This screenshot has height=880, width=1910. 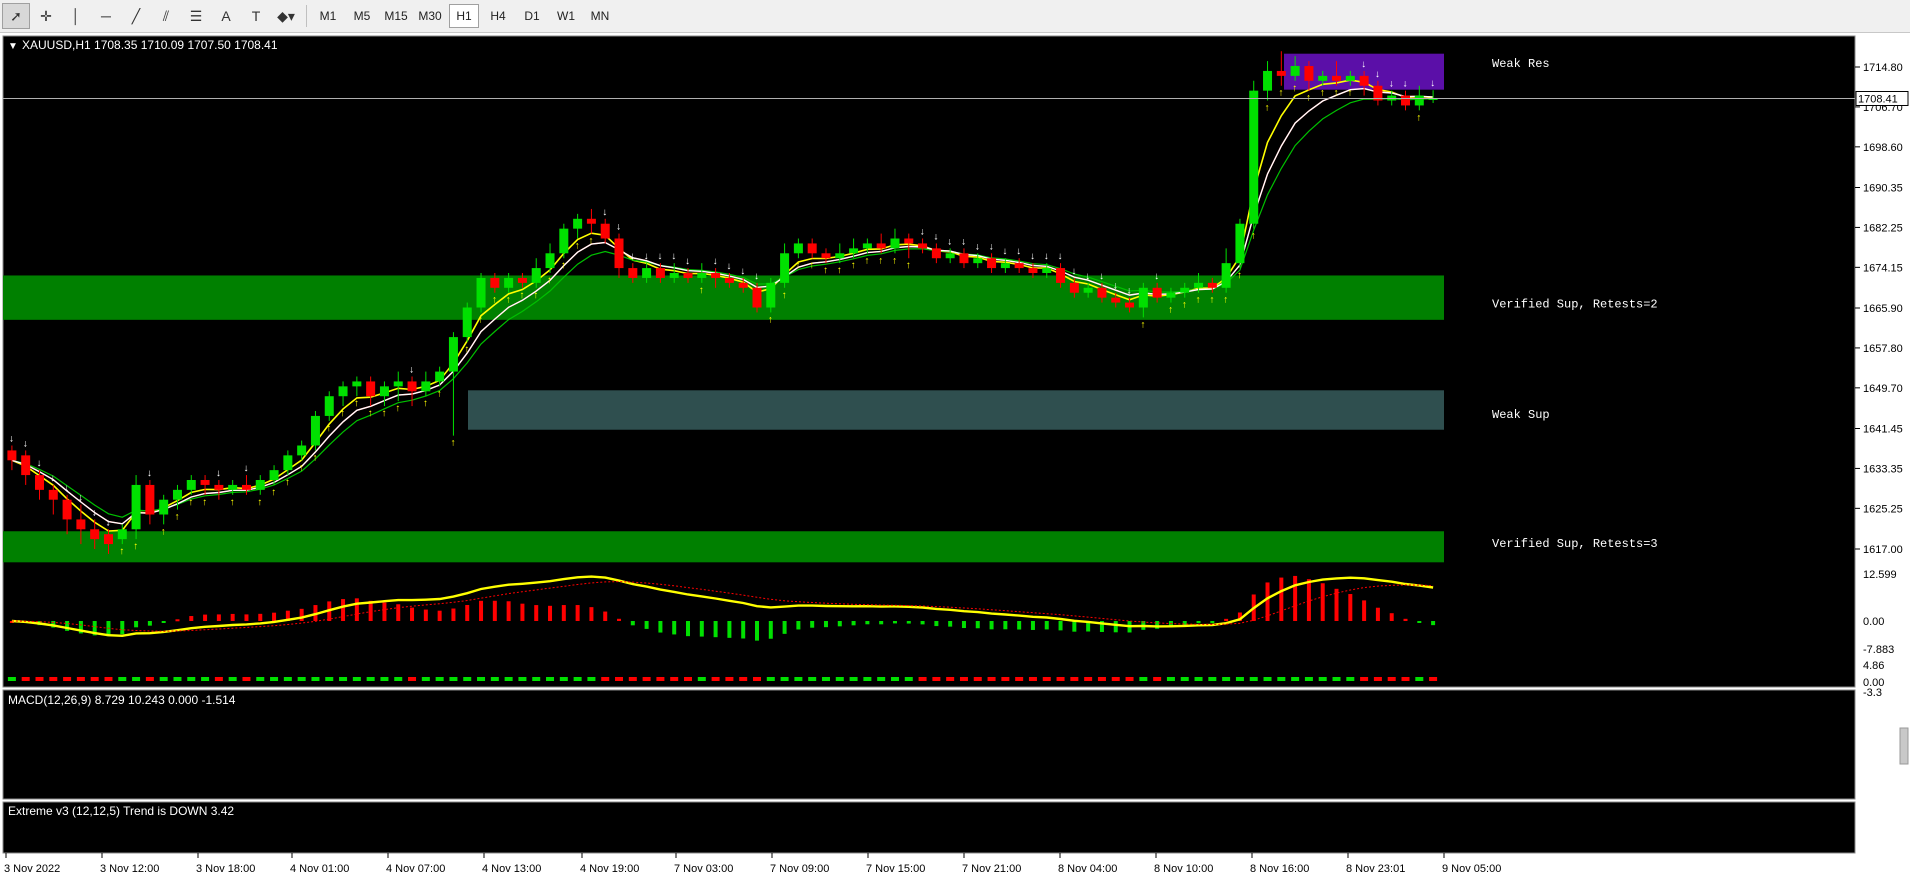 What do you see at coordinates (166, 16) in the screenshot?
I see `equidistant-channel-icon: ⫽` at bounding box center [166, 16].